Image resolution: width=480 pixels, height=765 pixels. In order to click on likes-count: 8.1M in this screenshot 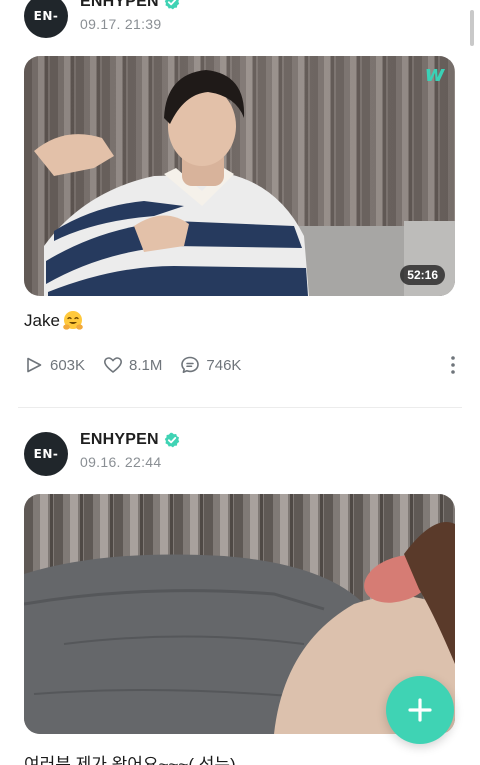, I will do `click(146, 365)`.